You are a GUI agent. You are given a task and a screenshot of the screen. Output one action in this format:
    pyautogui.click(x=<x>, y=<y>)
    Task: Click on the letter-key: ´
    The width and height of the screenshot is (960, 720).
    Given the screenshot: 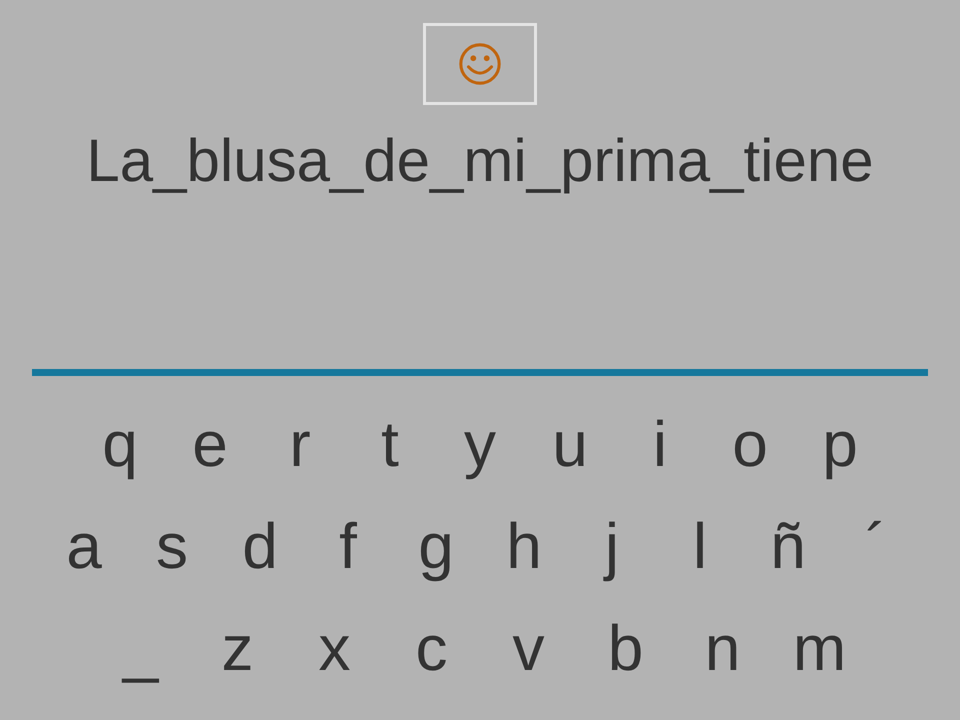 What is the action you would take?
    pyautogui.click(x=876, y=546)
    